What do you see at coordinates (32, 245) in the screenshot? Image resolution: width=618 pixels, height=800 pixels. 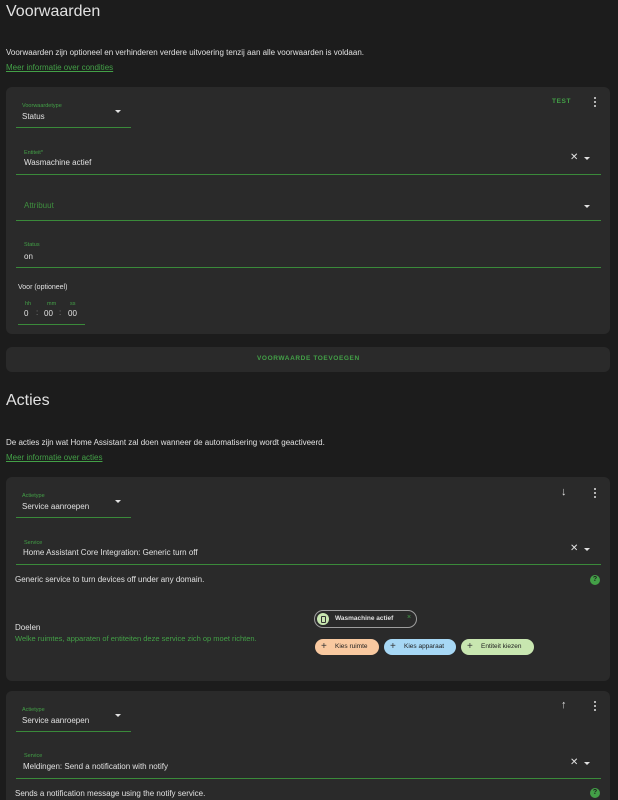 I see `state-label: Status` at bounding box center [32, 245].